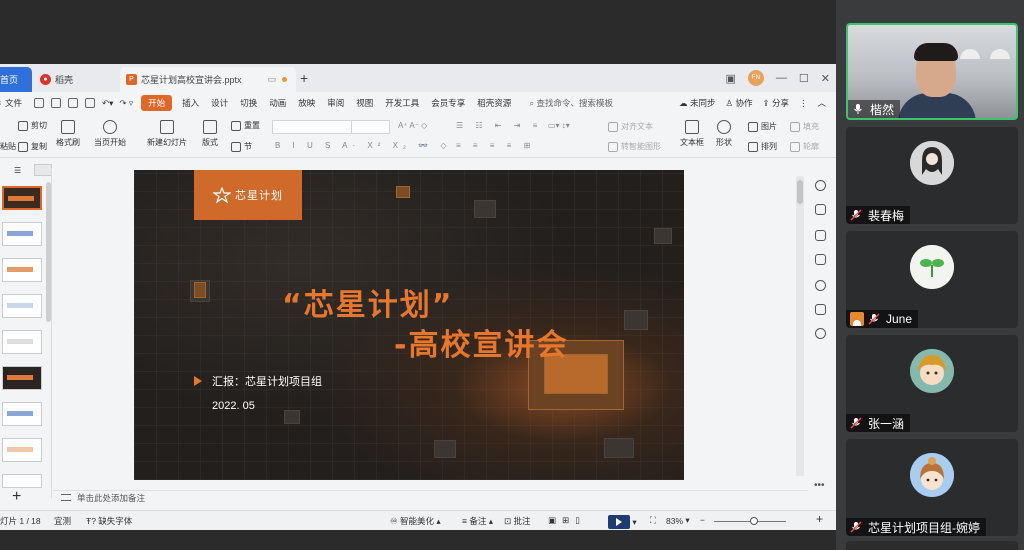 This screenshot has height=550, width=1024. I want to click on tab-list-icon: ▣, so click(731, 78).